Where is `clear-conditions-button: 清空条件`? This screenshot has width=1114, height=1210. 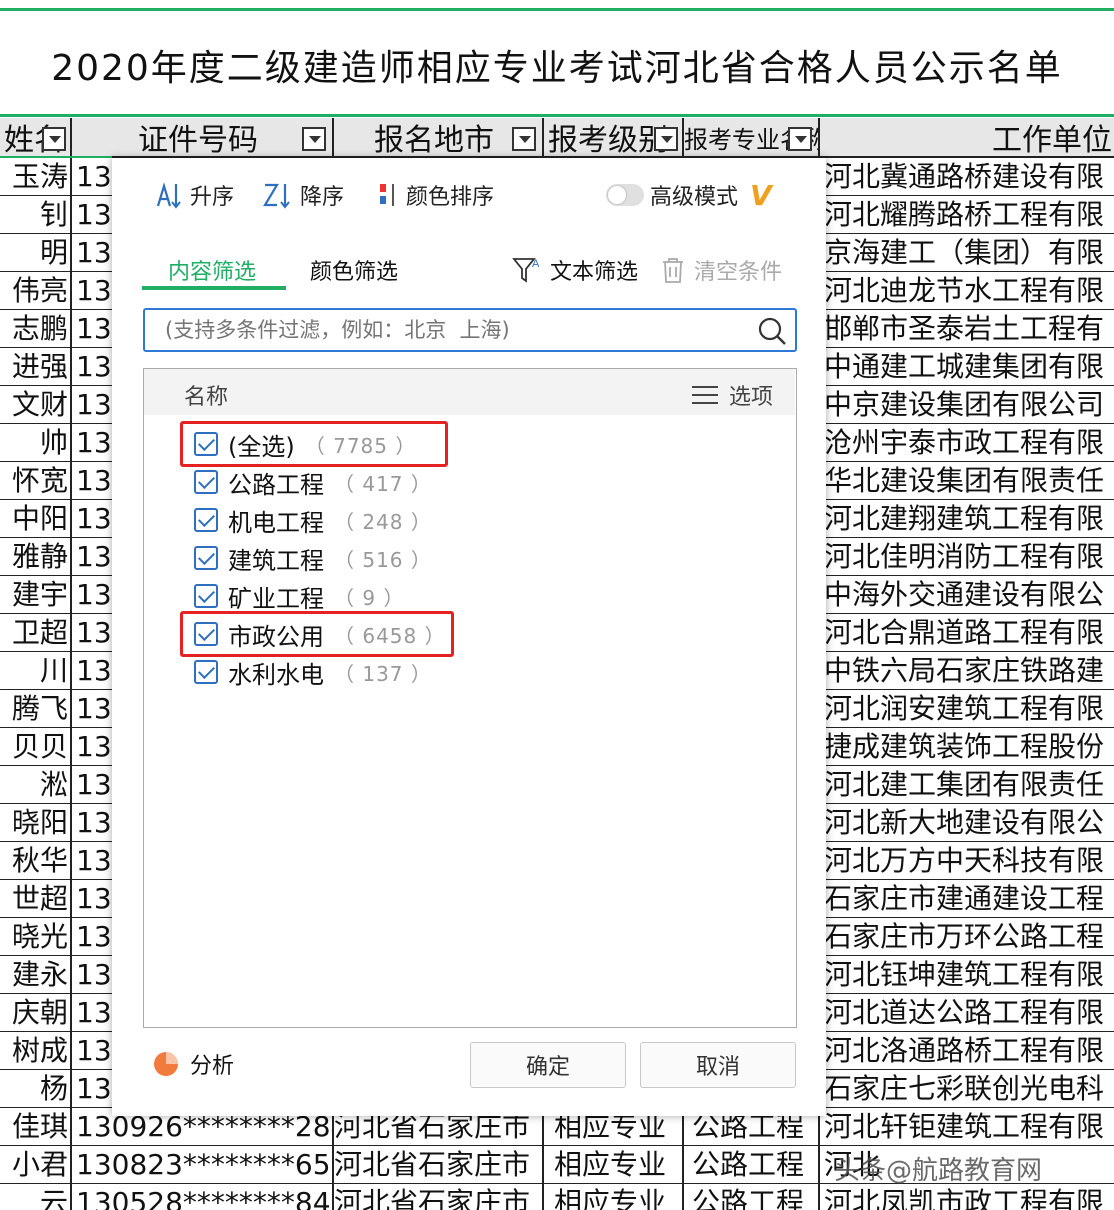 clear-conditions-button: 清空条件 is located at coordinates (721, 270).